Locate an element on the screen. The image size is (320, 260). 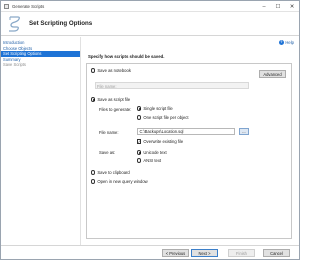
files-to-generate-label: Files to generate: is located at coordinates (115, 109).